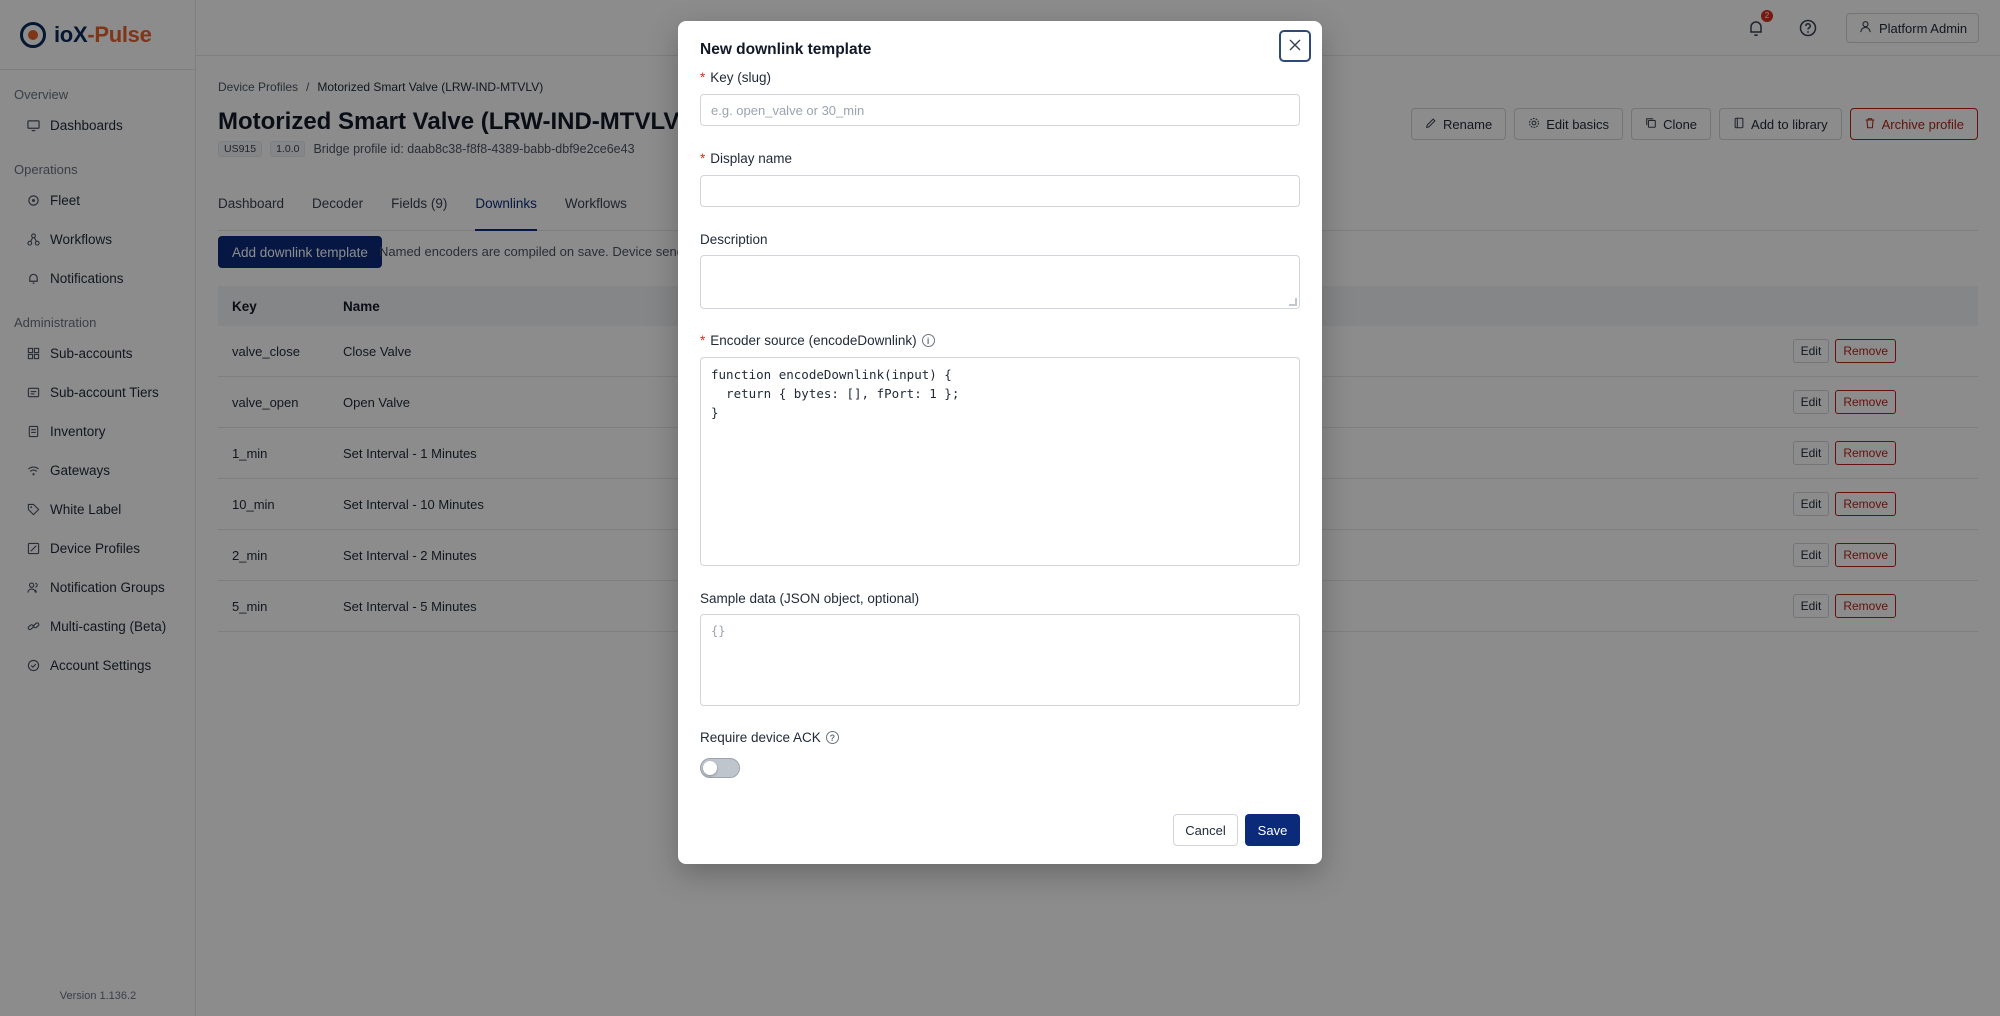  What do you see at coordinates (786, 49) in the screenshot?
I see `dialog-title: New downlink template` at bounding box center [786, 49].